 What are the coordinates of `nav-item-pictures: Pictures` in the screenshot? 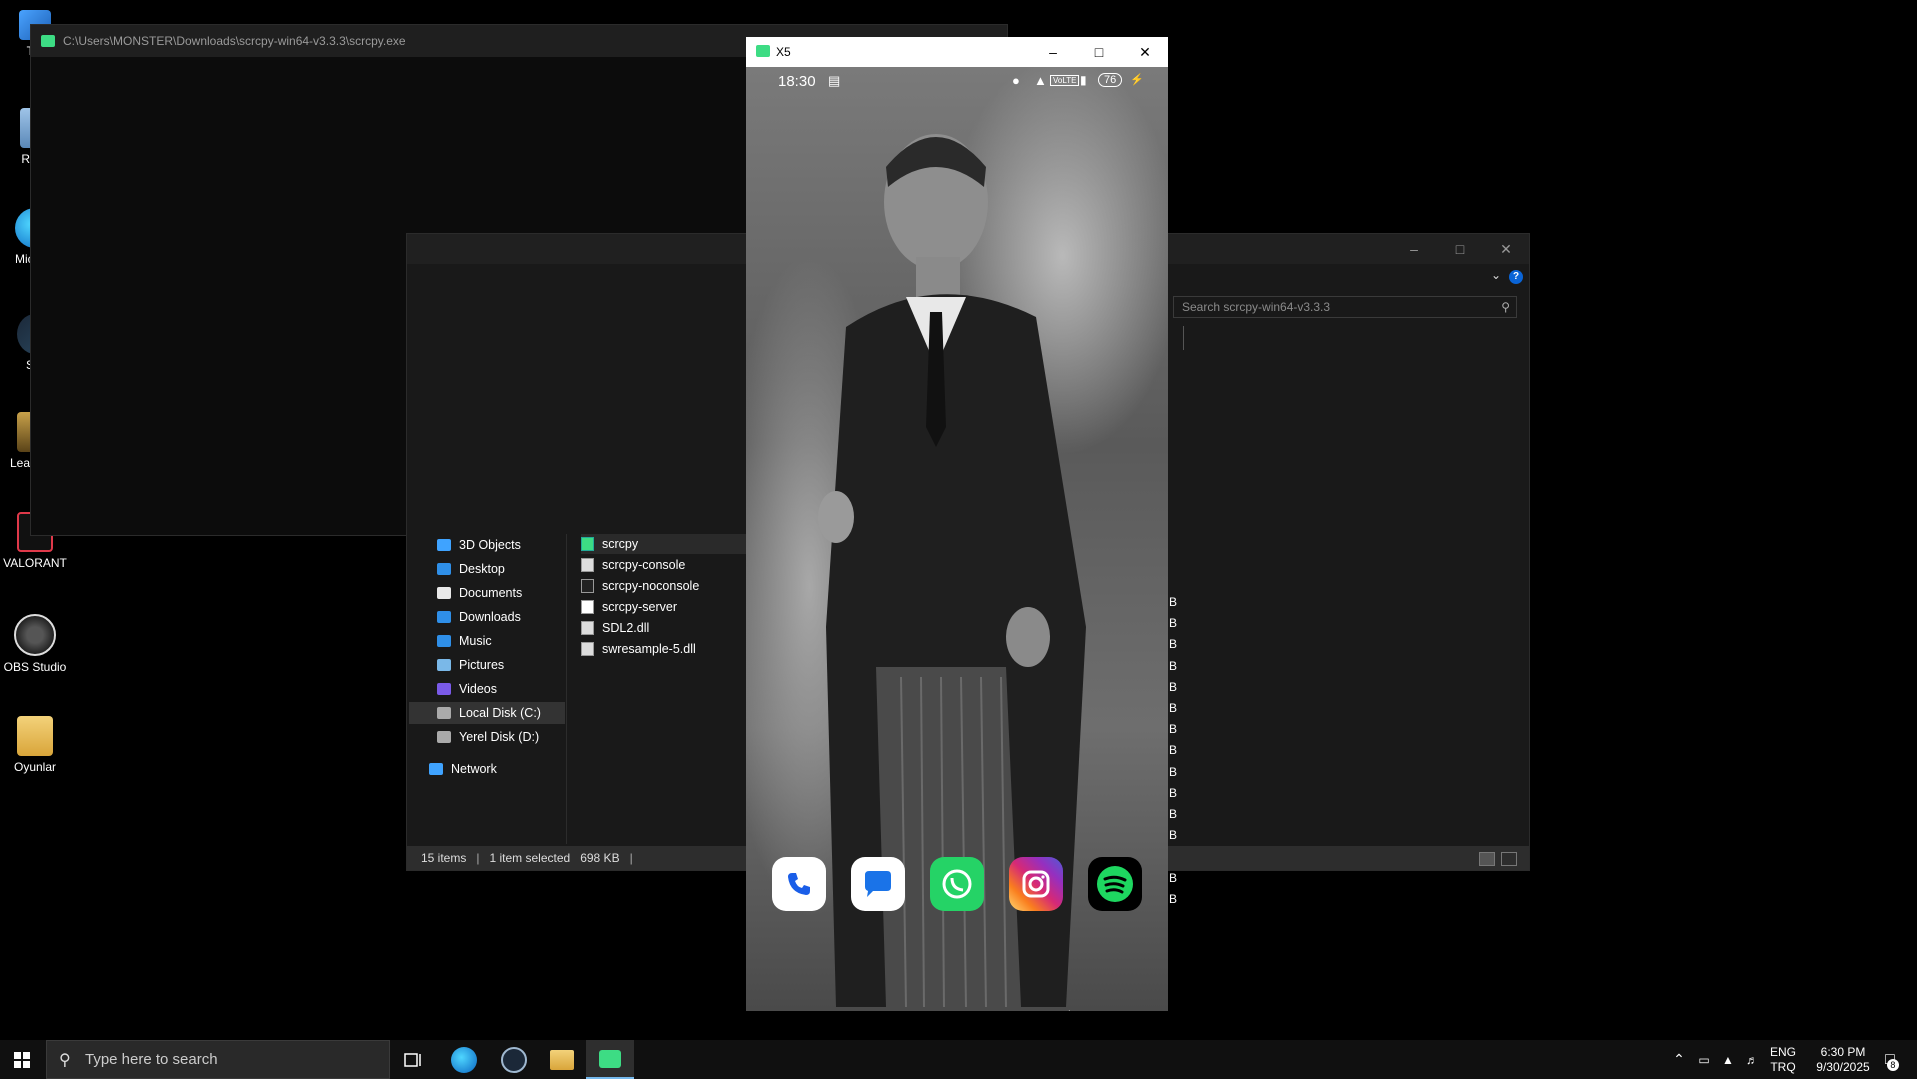 It's located at (515, 665).